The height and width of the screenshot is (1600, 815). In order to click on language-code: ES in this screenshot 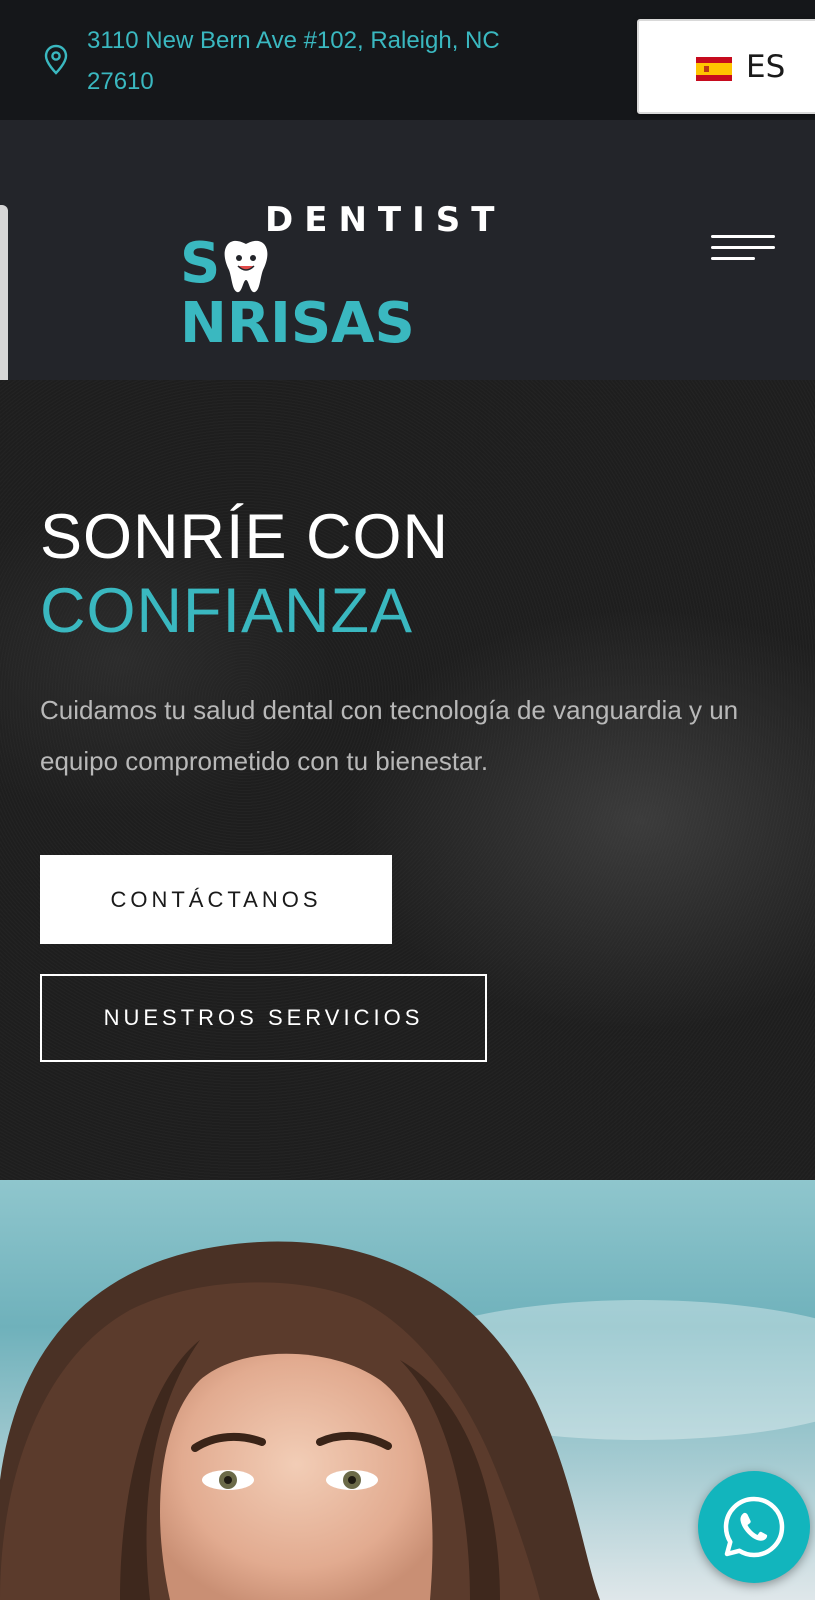, I will do `click(766, 67)`.